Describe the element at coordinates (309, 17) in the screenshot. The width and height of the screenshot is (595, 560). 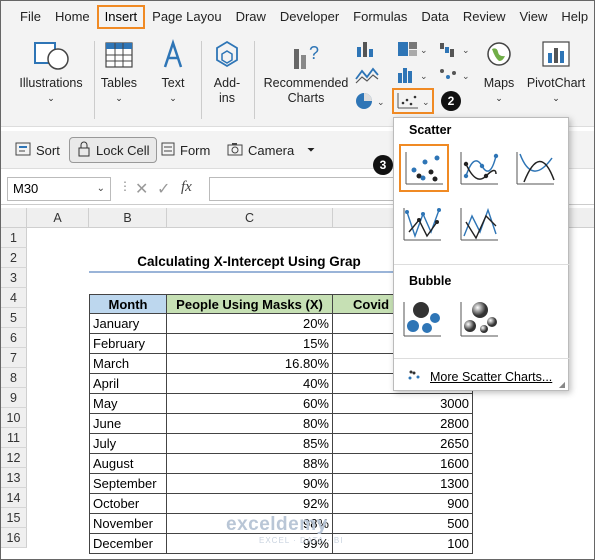
I see `tab-developer: Developer` at that location.